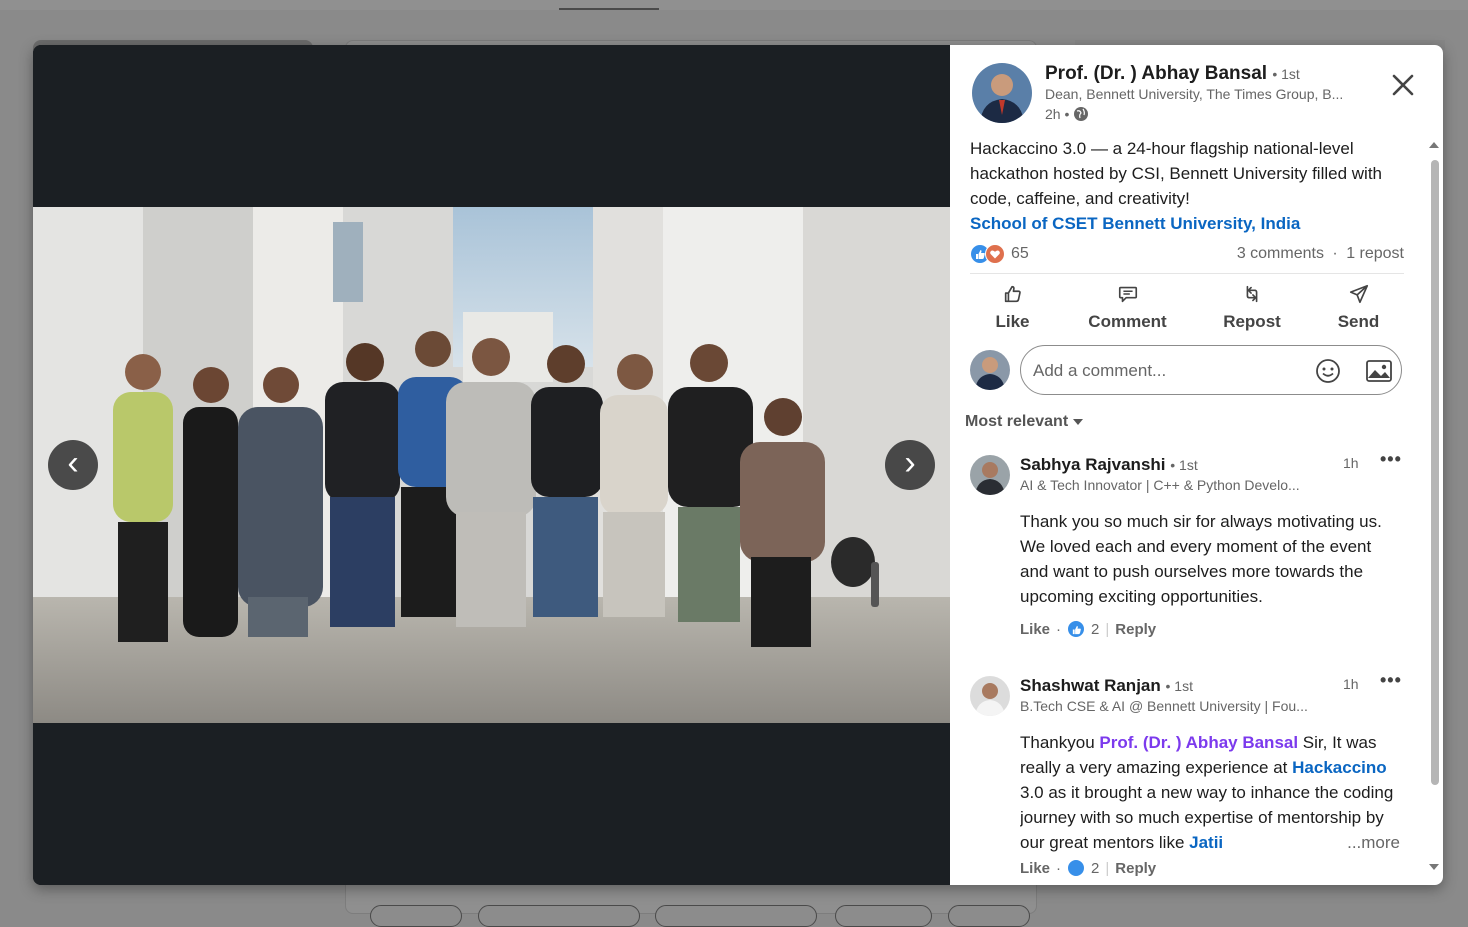 The height and width of the screenshot is (927, 1468). Describe the element at coordinates (1093, 464) in the screenshot. I see `commenter-name-text: Sabhya Rajvanshi` at that location.